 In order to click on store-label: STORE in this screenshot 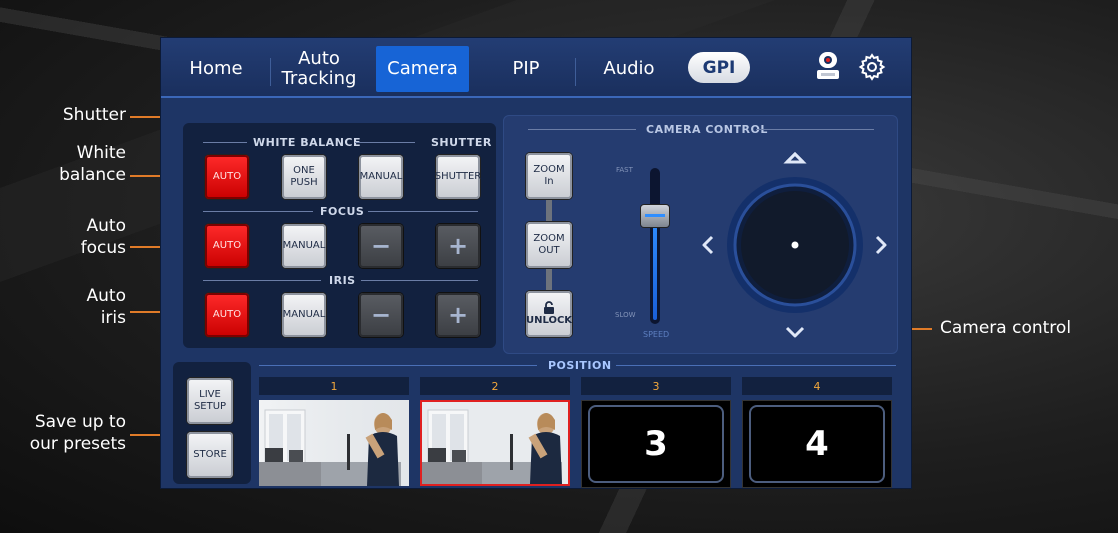, I will do `click(210, 454)`.